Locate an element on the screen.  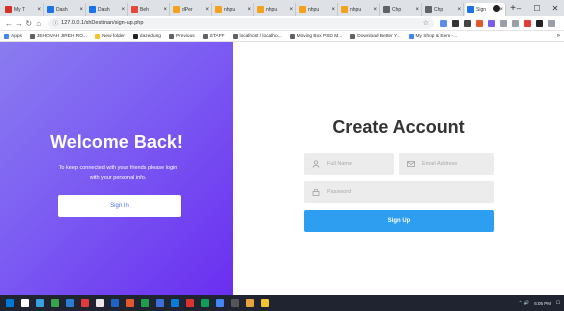
full-name-input is located at coordinates (357, 164).